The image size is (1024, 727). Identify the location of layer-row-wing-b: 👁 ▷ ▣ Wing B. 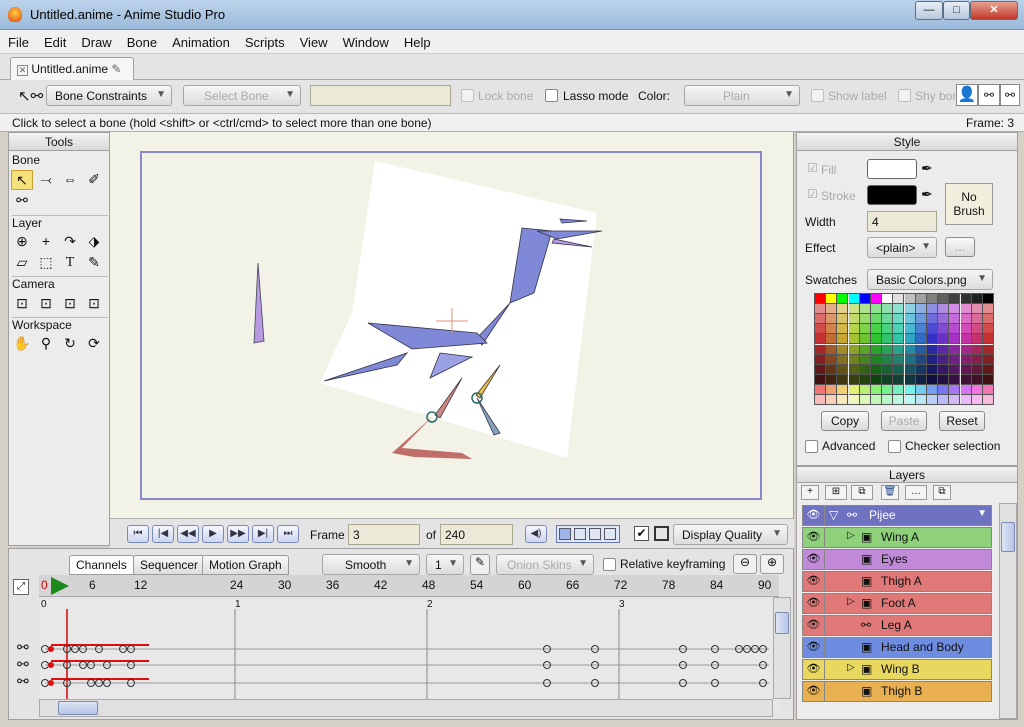
(897, 669).